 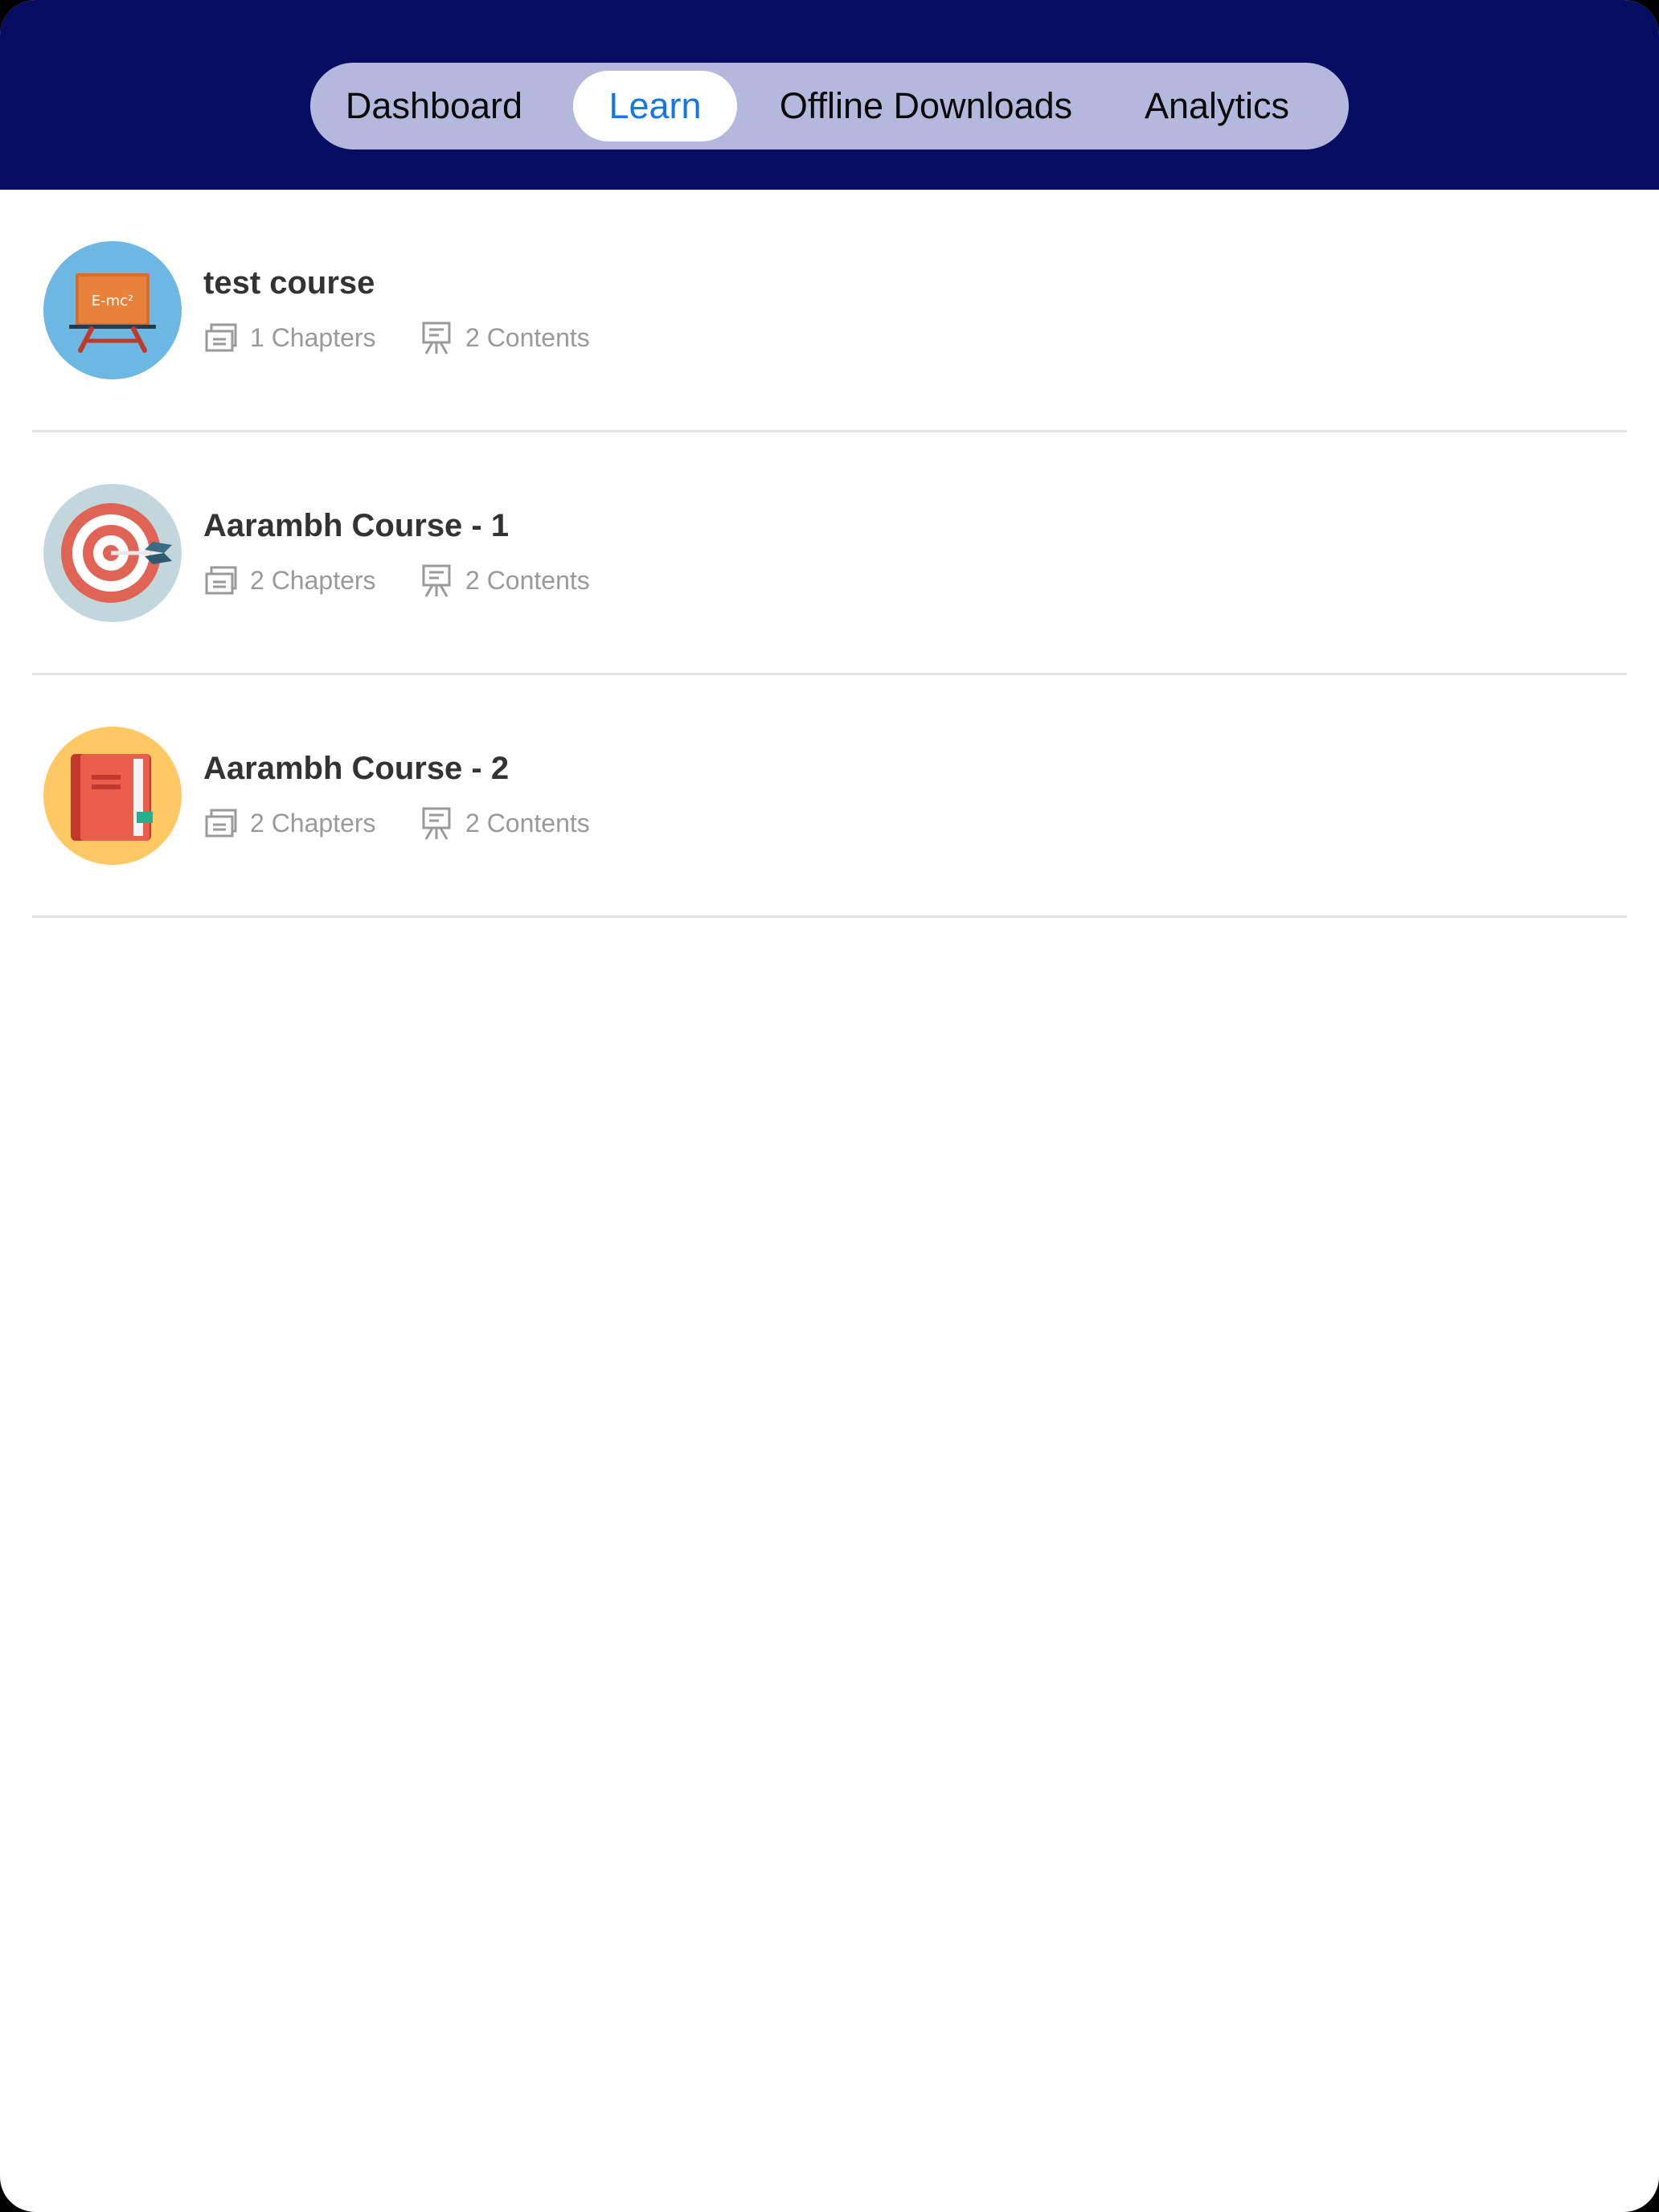 I want to click on tab-learn: Learn, so click(x=655, y=106).